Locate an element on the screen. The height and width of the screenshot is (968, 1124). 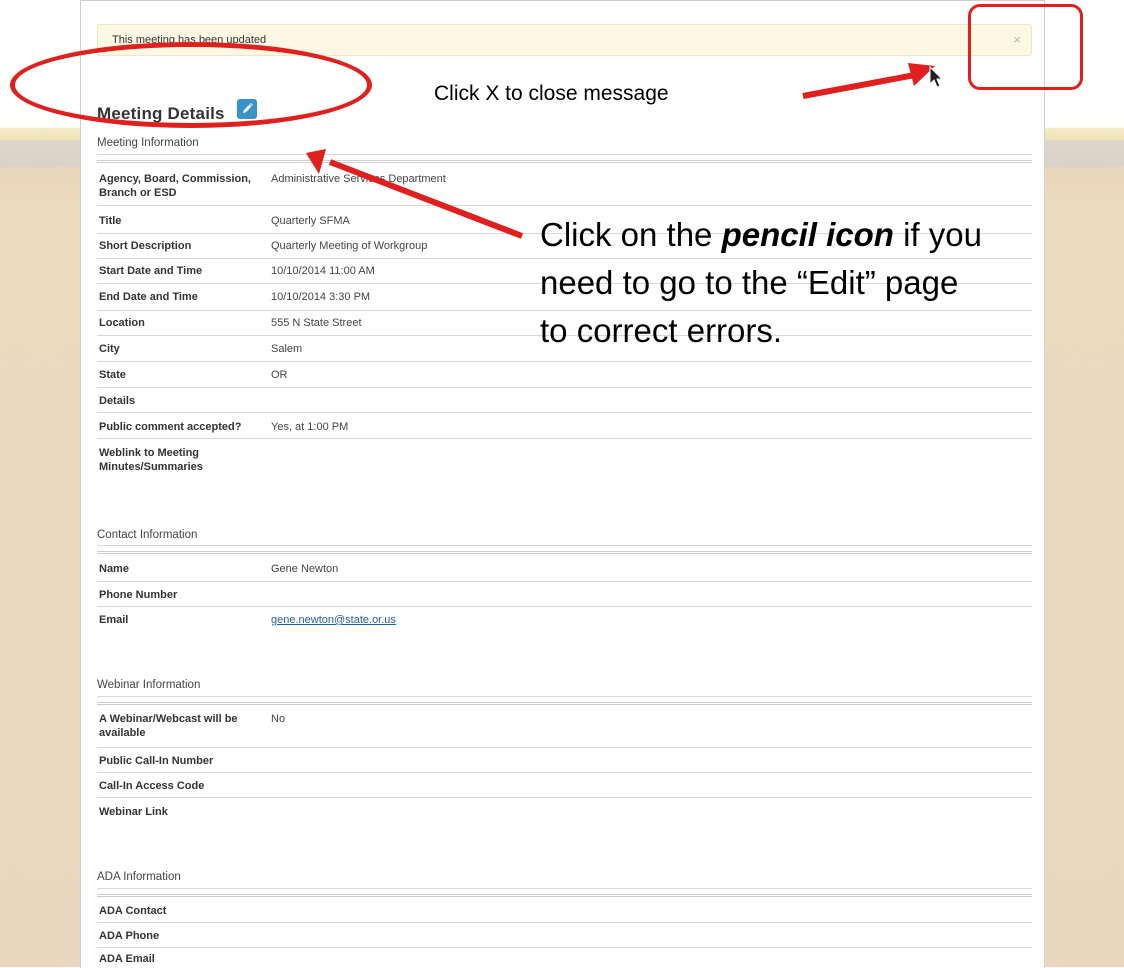
arrow-to-close is located at coordinates (868, 81).